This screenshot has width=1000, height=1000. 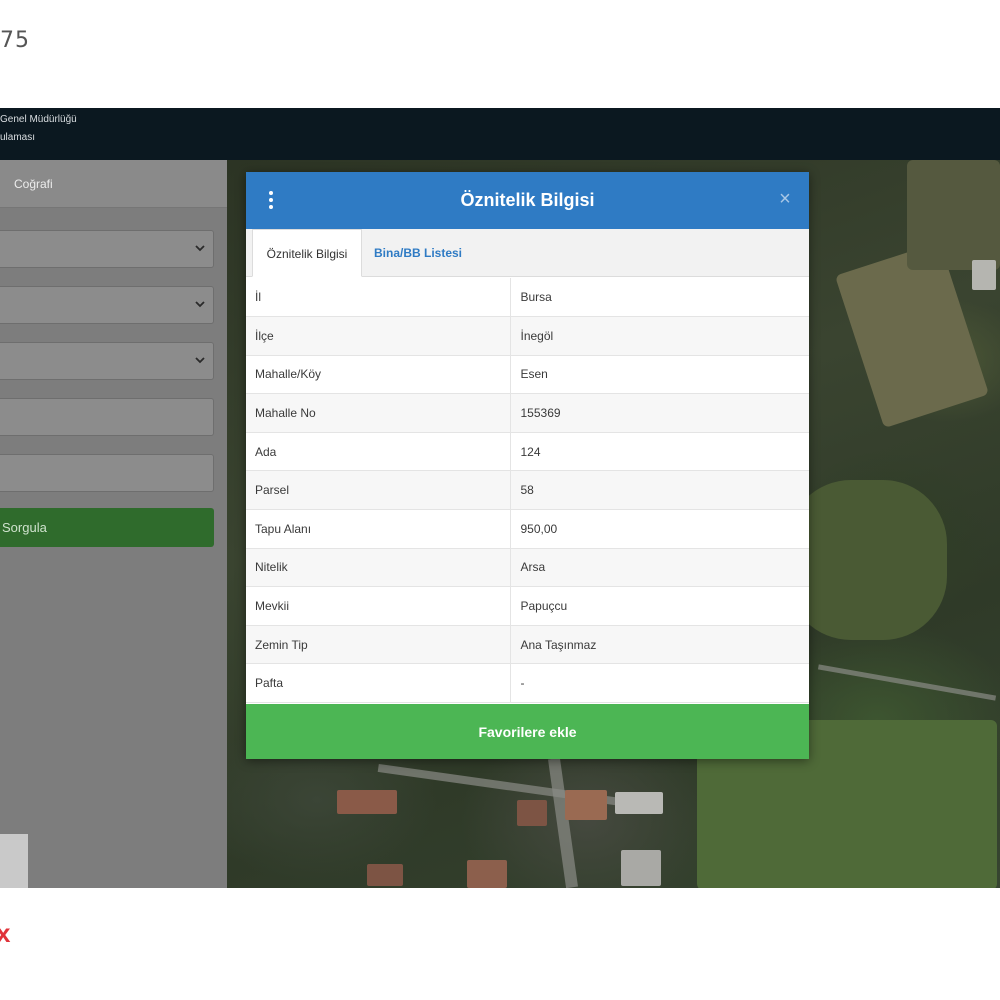 I want to click on sidebar-bottom-panel, so click(x=14, y=861).